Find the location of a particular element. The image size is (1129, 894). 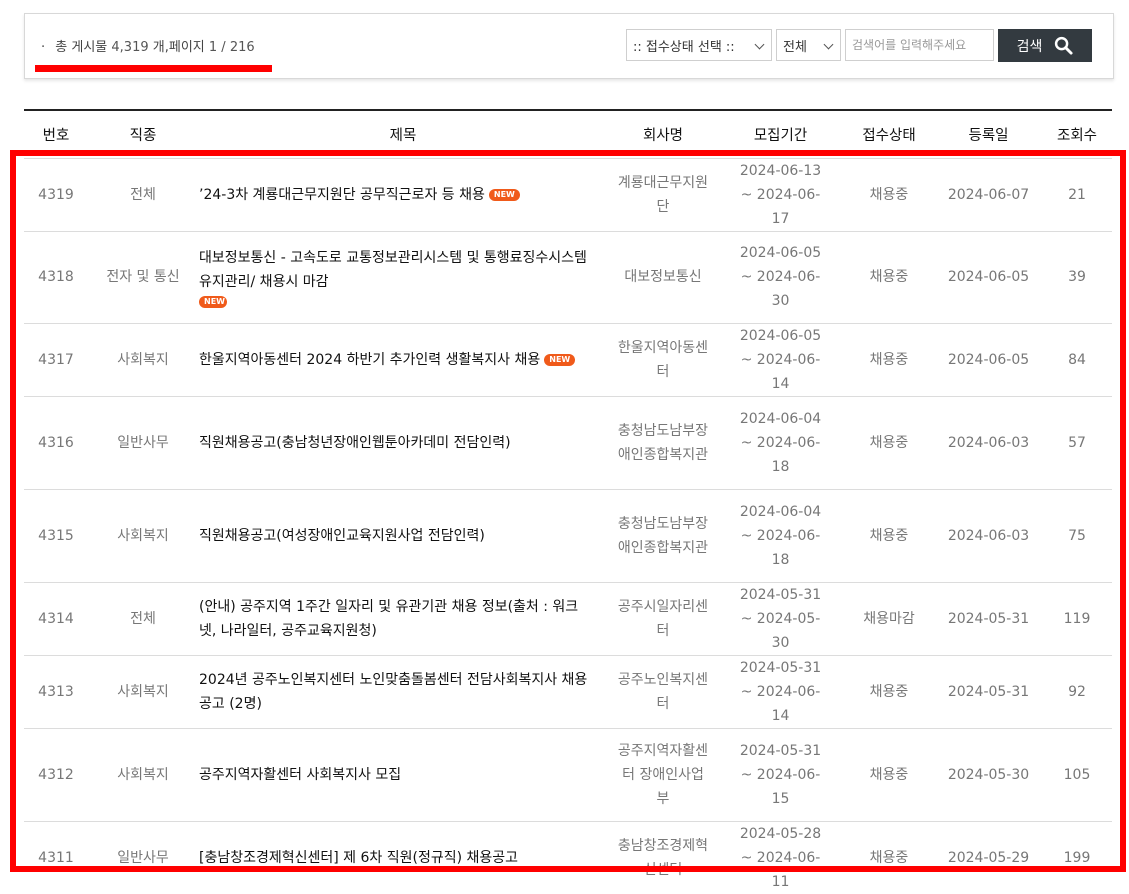

search-button-label: 검색 is located at coordinates (1029, 46).